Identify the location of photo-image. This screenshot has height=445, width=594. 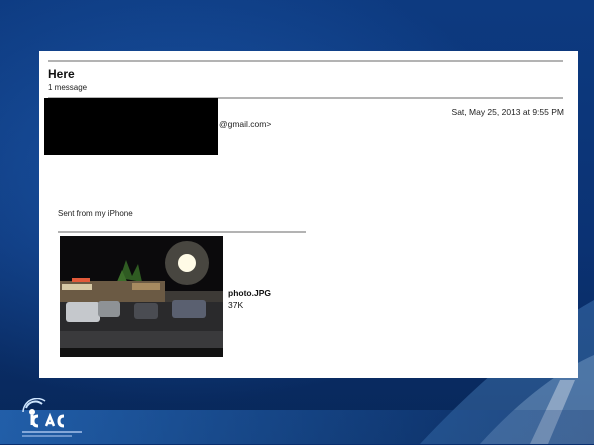
(141, 296).